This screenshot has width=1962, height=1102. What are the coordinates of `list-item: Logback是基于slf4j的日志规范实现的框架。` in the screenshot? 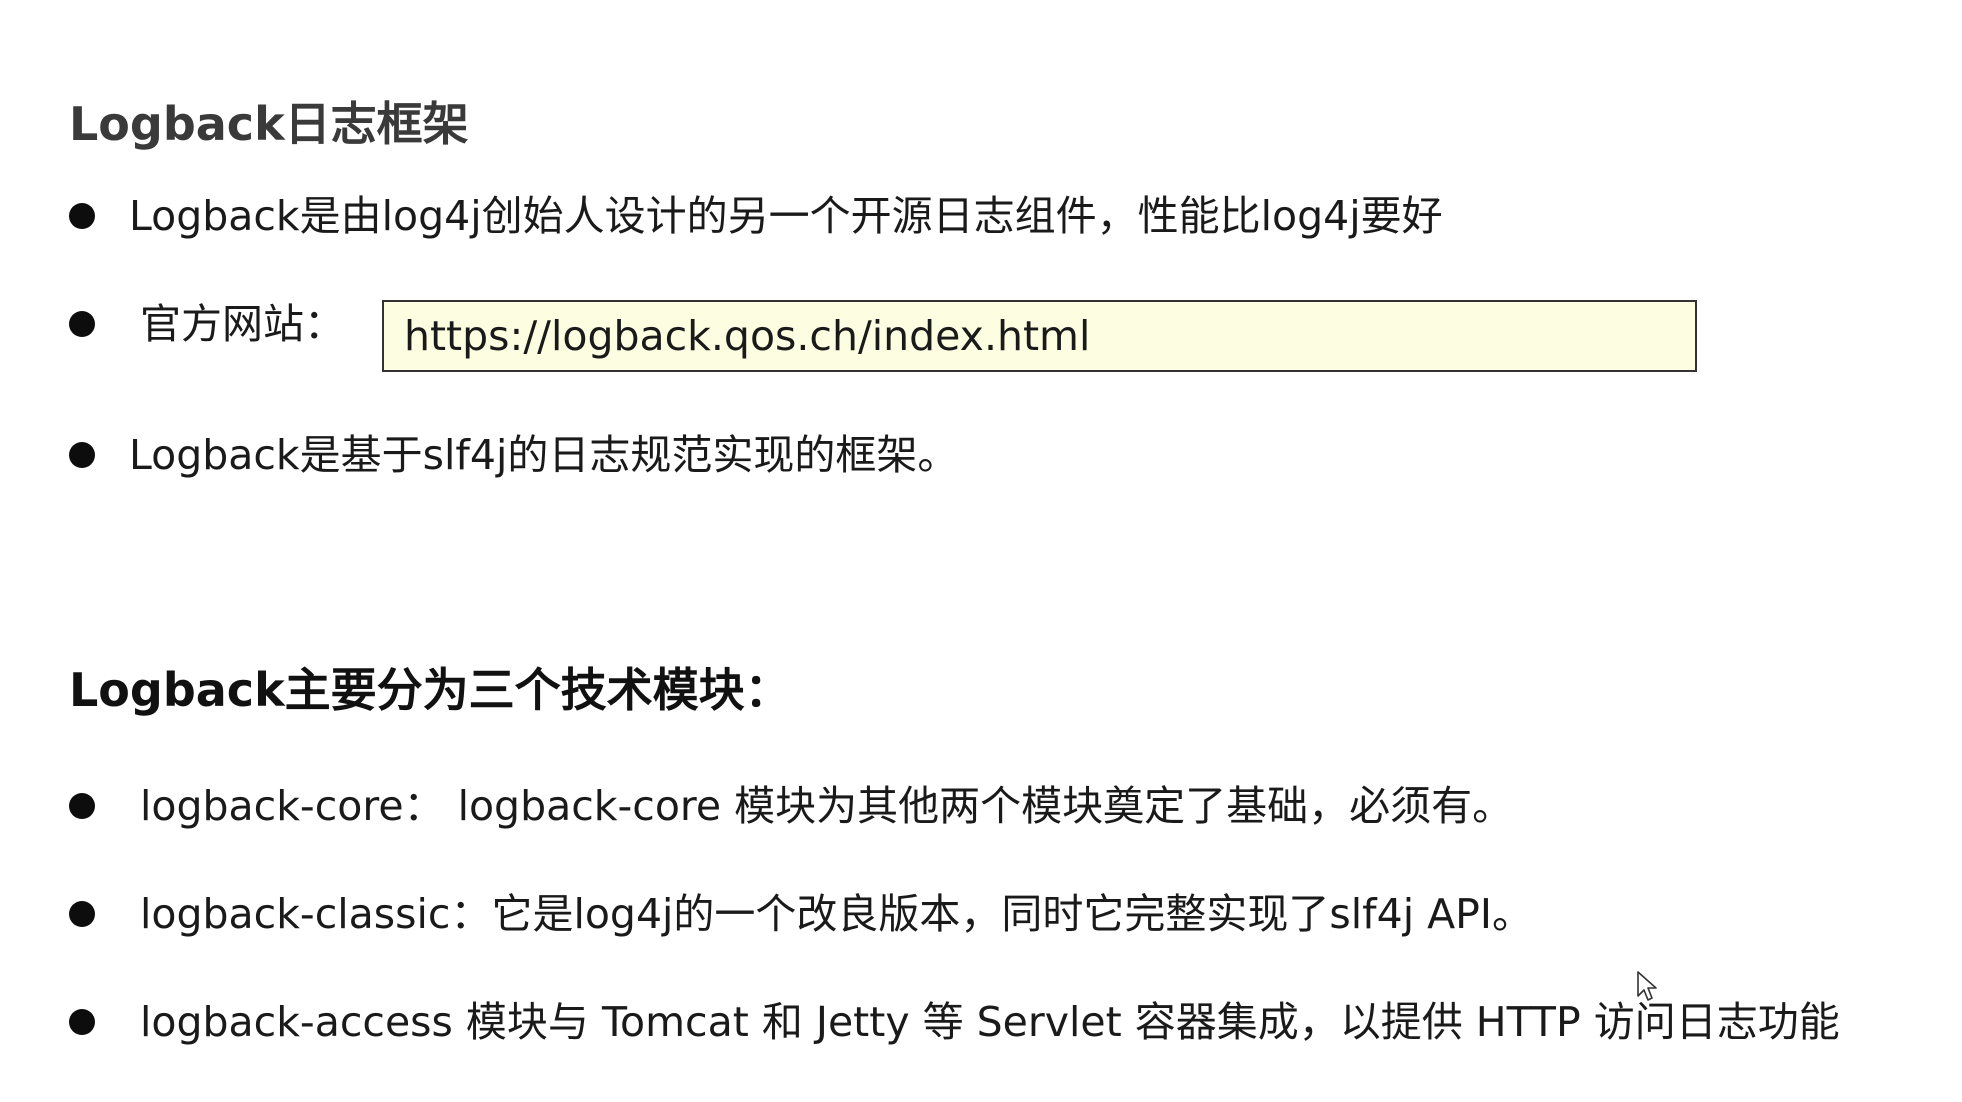 It's located at (513, 455).